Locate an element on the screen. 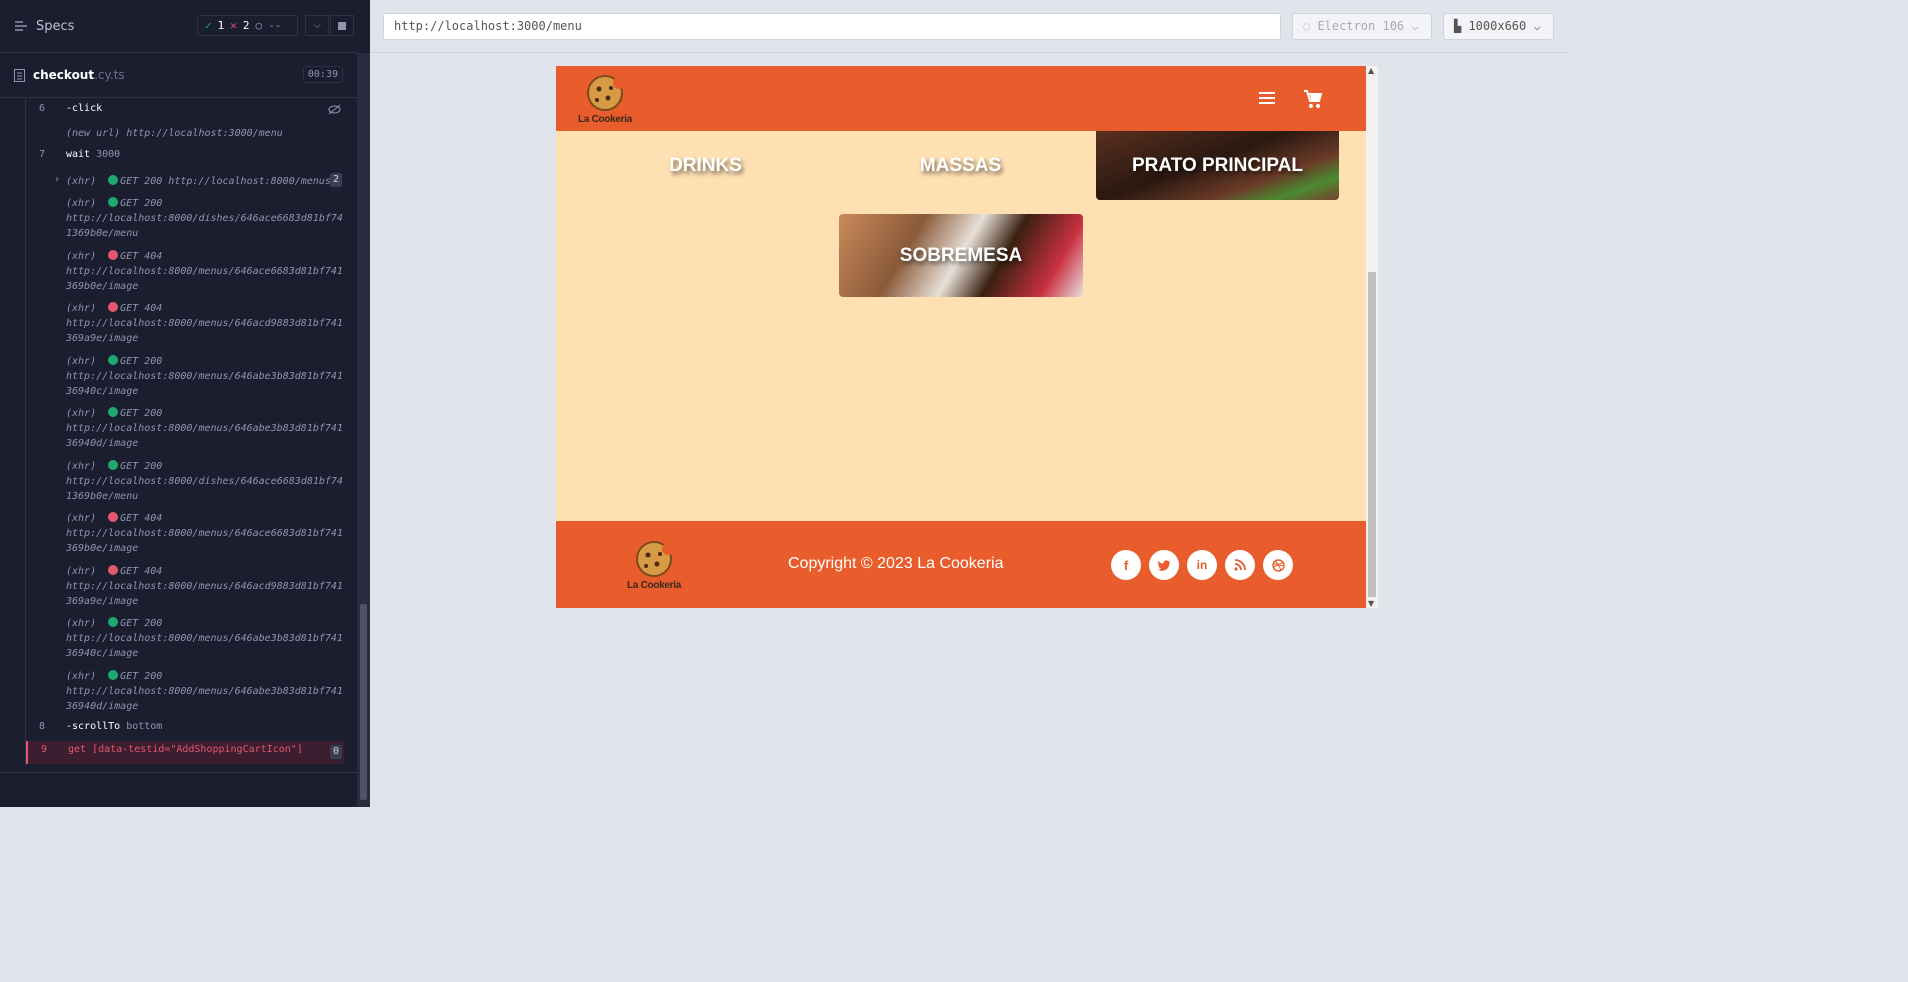 This screenshot has width=1908, height=982. failed-count: 2 is located at coordinates (246, 25).